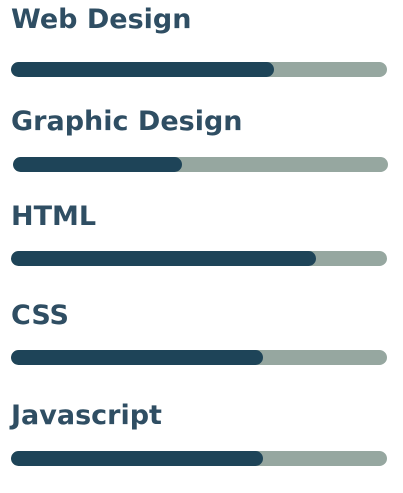 Image resolution: width=403 pixels, height=493 pixels. I want to click on skill-label: HTML, so click(54, 216).